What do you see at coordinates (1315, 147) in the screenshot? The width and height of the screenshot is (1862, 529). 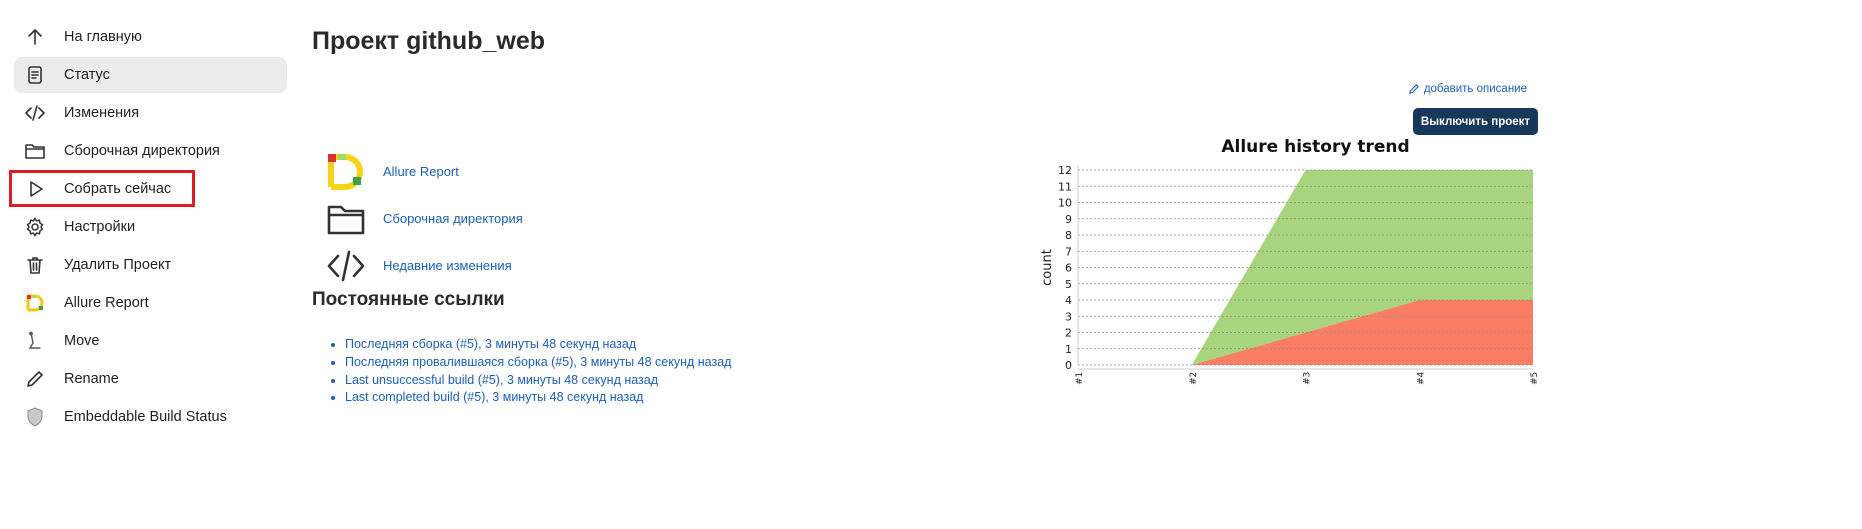 I see `chart-title: Allure history trend` at bounding box center [1315, 147].